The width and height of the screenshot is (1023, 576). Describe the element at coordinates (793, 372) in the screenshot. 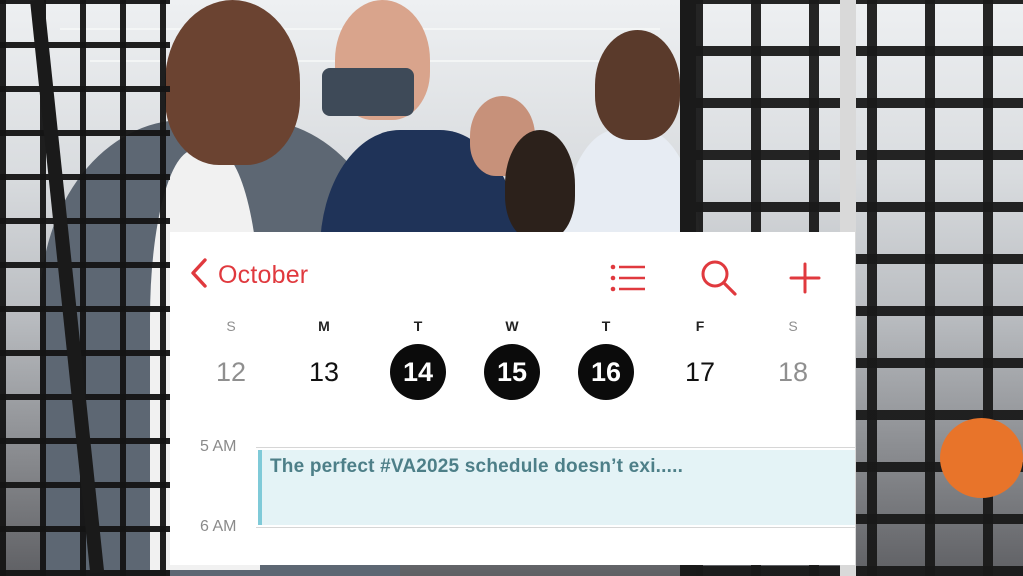

I see `date-18: 18` at that location.